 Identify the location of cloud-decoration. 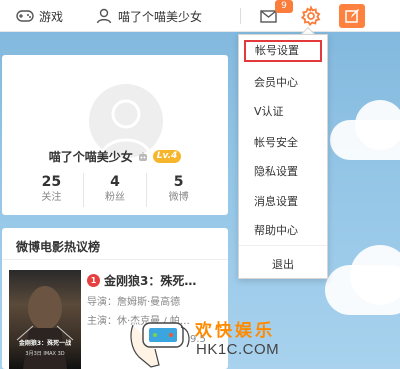
(377, 125).